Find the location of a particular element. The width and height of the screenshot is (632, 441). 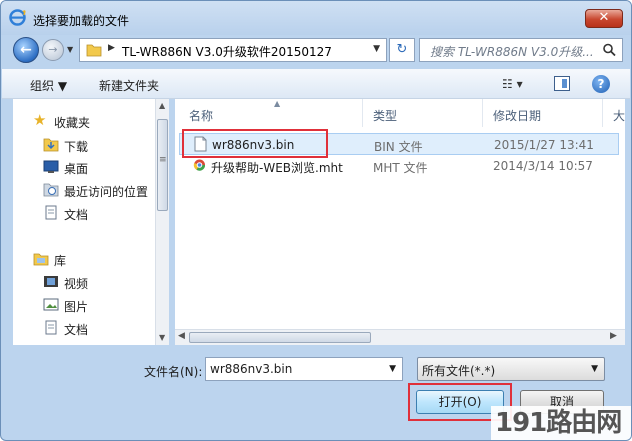

forward-button: → is located at coordinates (53, 50).